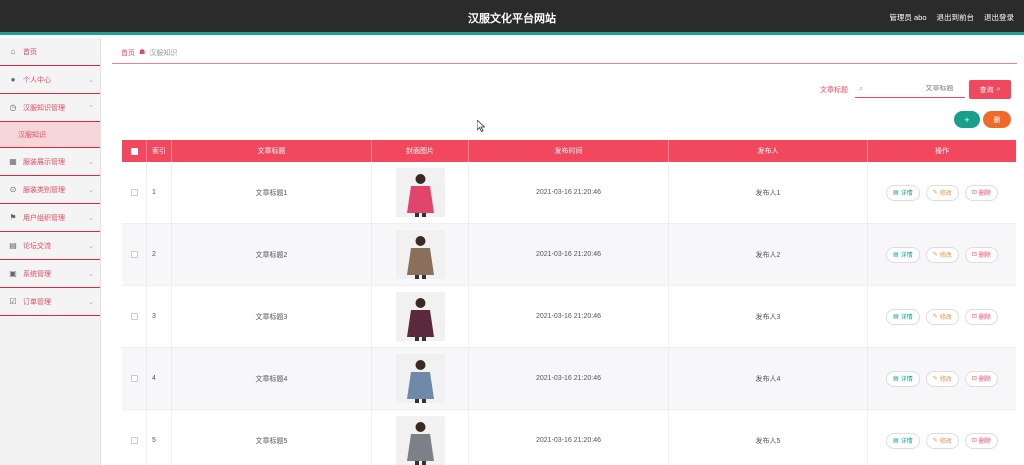  What do you see at coordinates (44, 162) in the screenshot?
I see `sidebar-item-label: 服装展示管理` at bounding box center [44, 162].